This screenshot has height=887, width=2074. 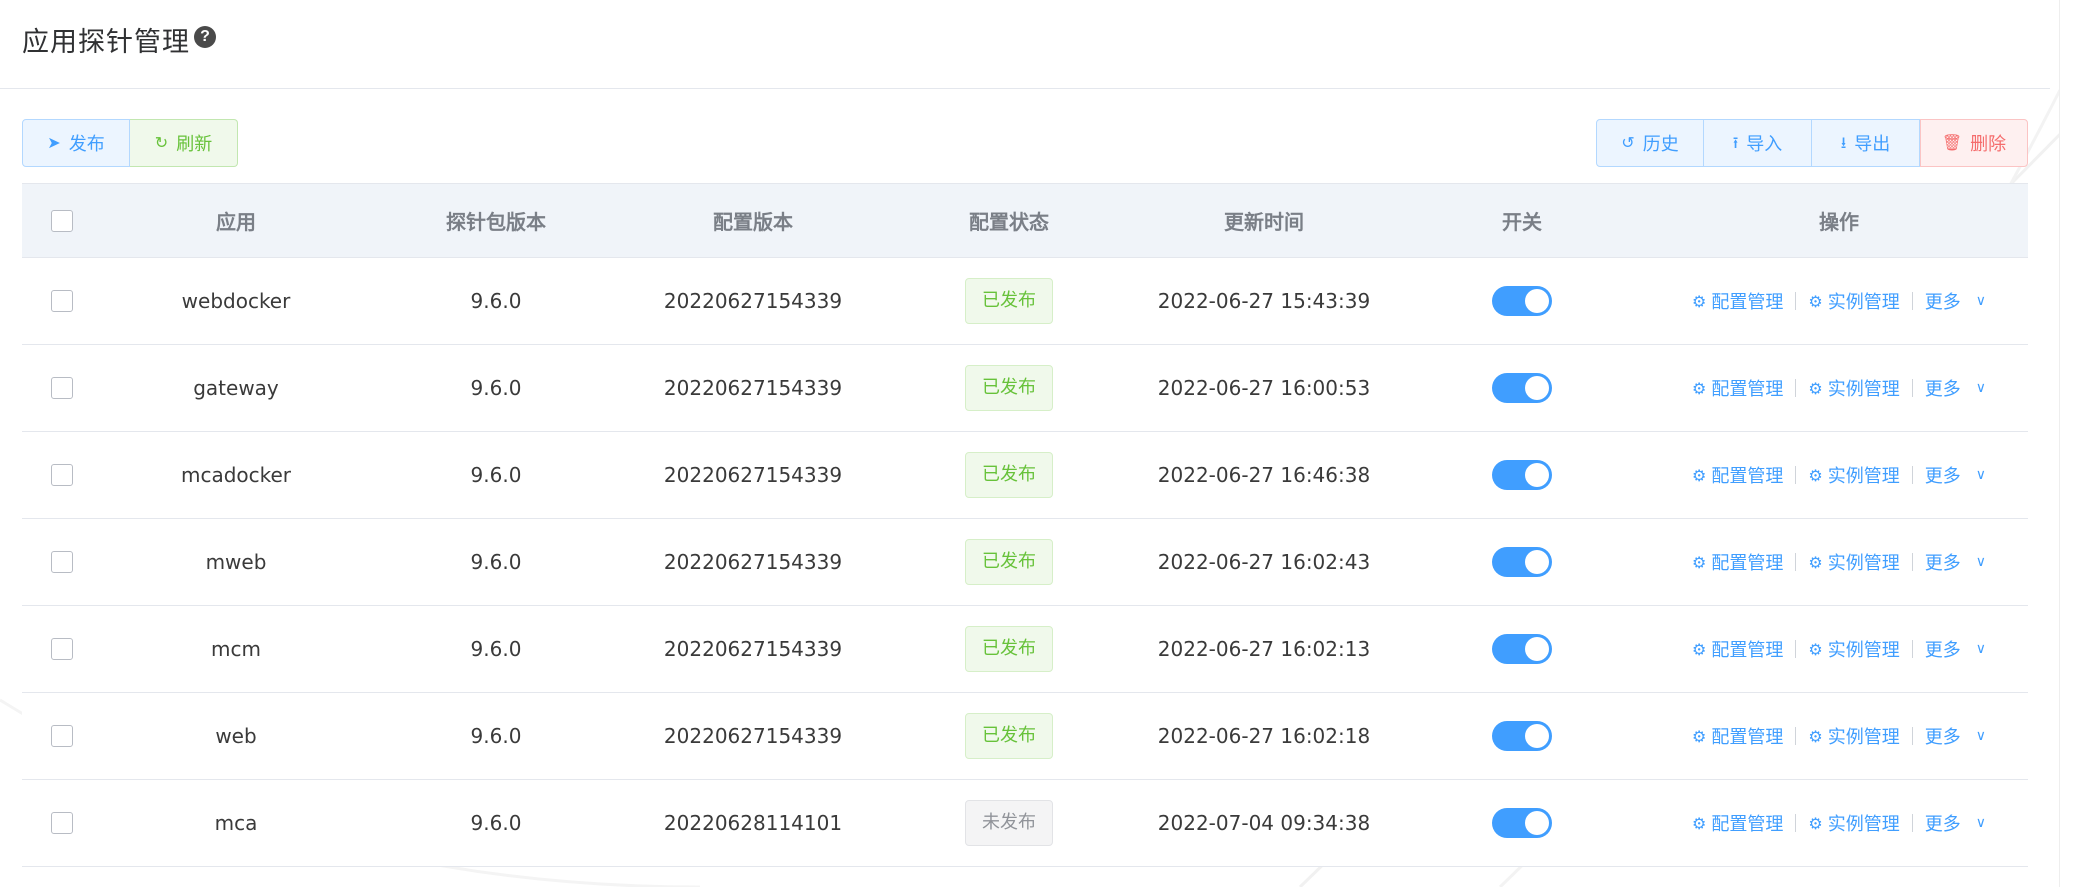 I want to click on header-switch: 开关, so click(x=1522, y=220).